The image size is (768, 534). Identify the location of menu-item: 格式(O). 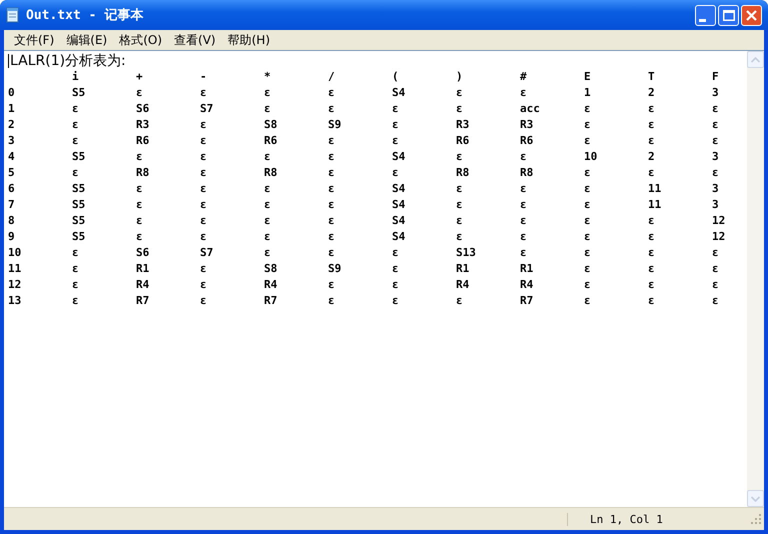
(140, 40).